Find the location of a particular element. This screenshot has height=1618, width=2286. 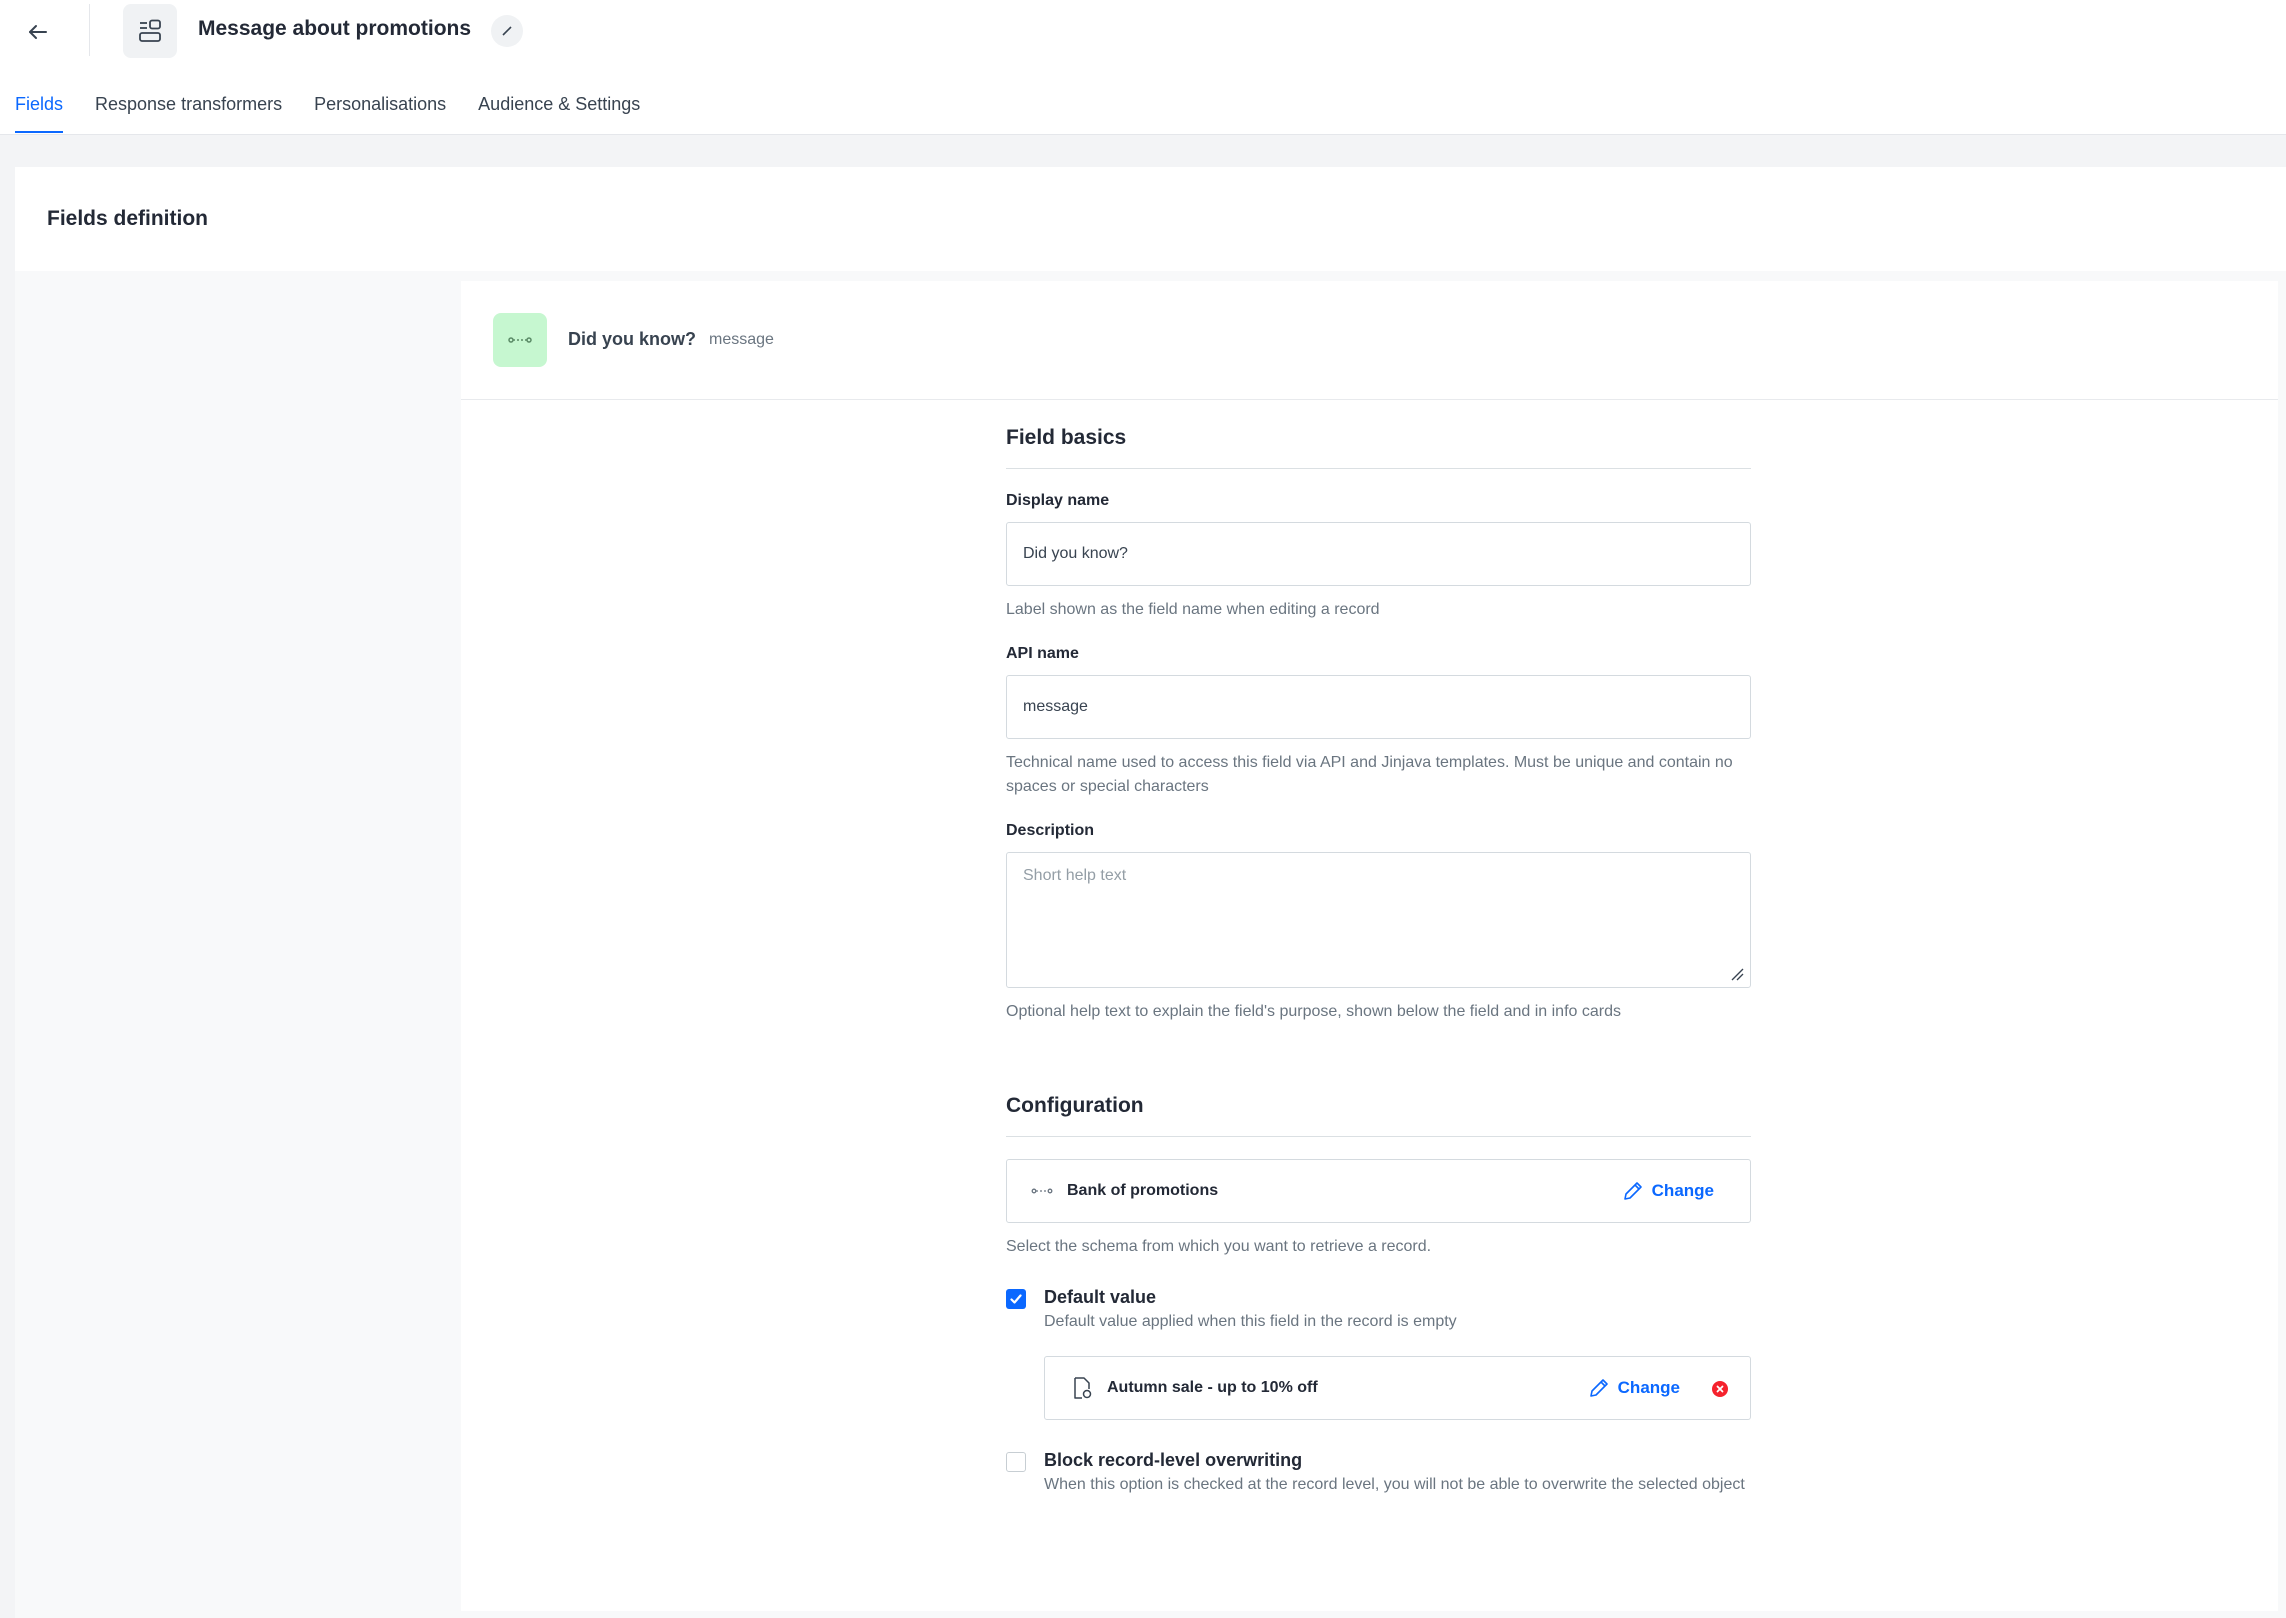

change-schema-button: Change is located at coordinates (1668, 1191).